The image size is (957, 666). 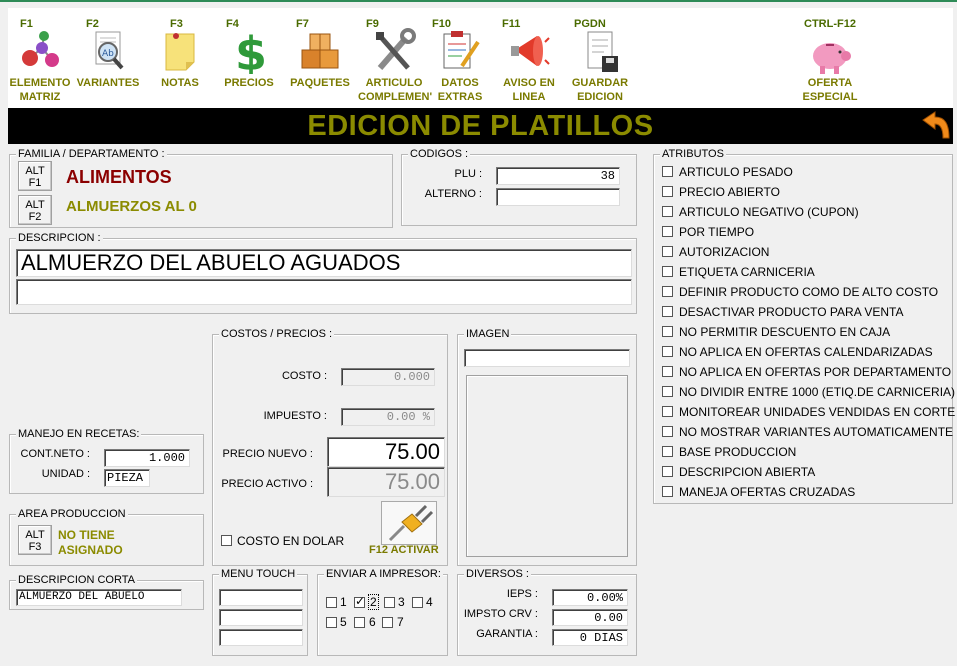 I want to click on attribute-label: BASE PRODUCCION, so click(x=738, y=452).